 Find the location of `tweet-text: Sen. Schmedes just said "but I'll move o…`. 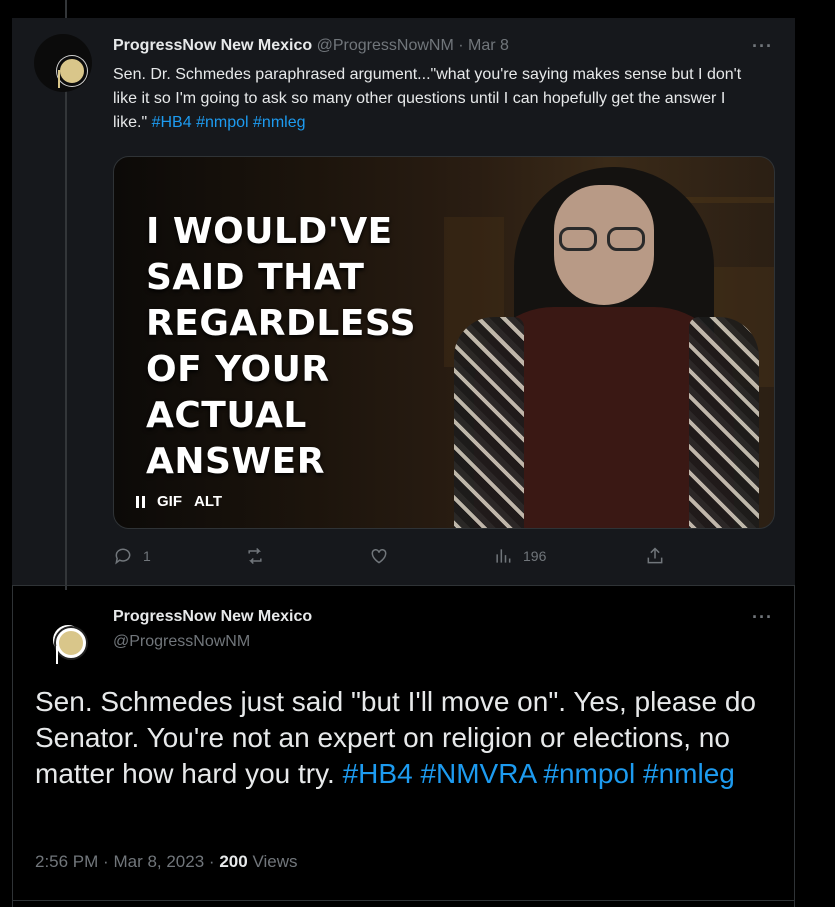

tweet-text: Sen. Schmedes just said "but I'll move o… is located at coordinates (395, 737).